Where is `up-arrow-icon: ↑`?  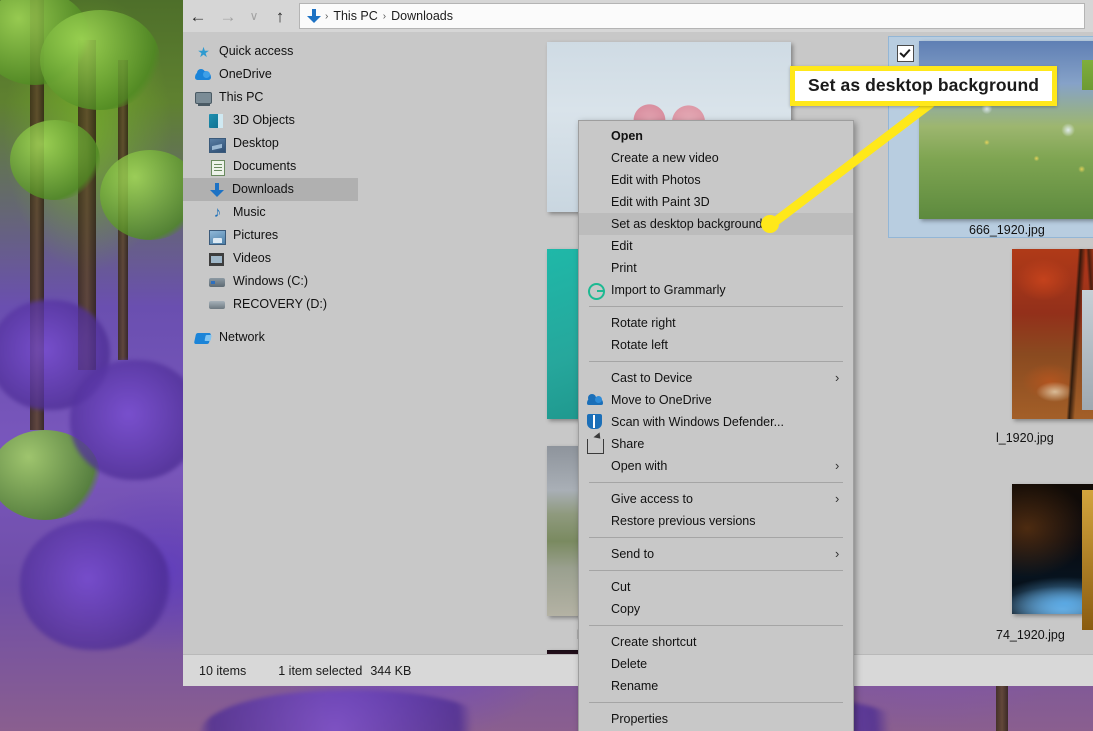
up-arrow-icon: ↑ is located at coordinates (280, 16).